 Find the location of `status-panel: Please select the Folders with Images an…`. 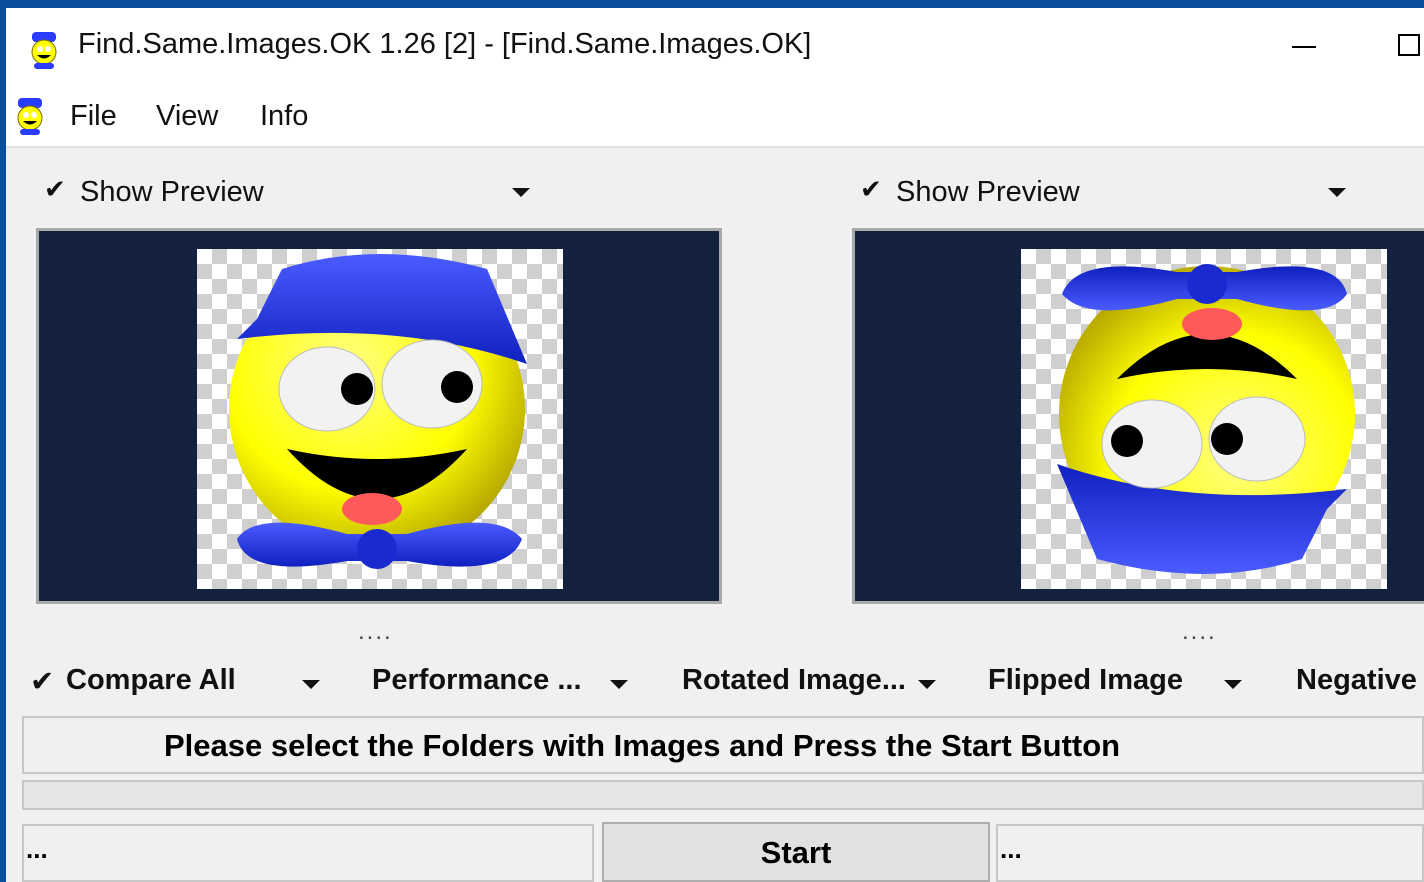

status-panel: Please select the Folders with Images an… is located at coordinates (723, 745).